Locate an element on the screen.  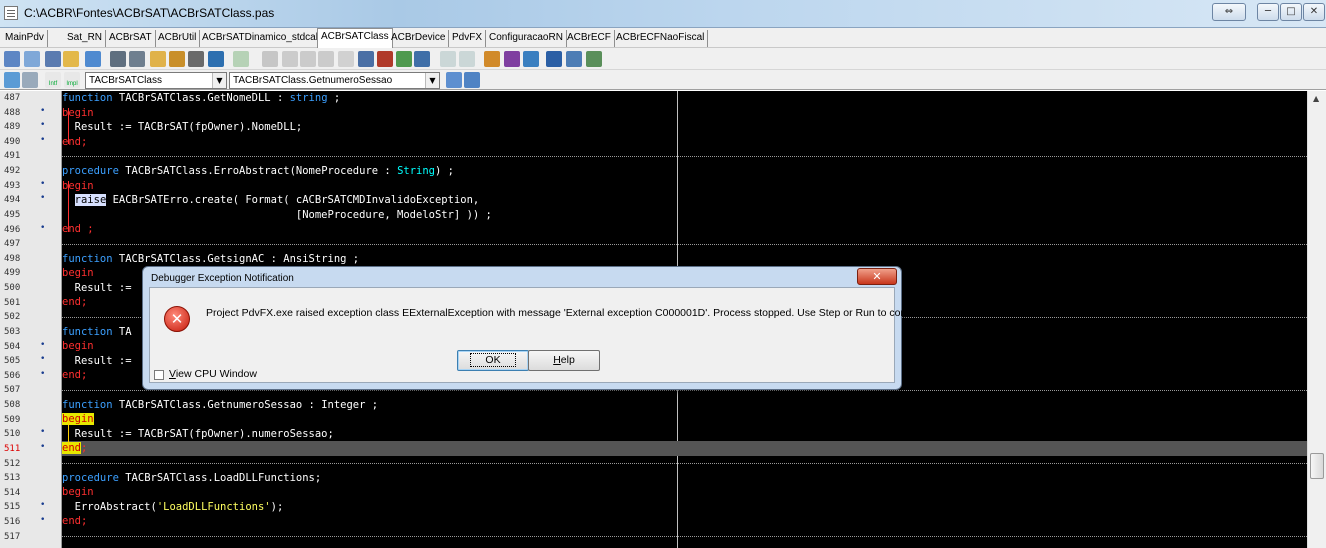
line-number: 512 is located at coordinates (31, 464).